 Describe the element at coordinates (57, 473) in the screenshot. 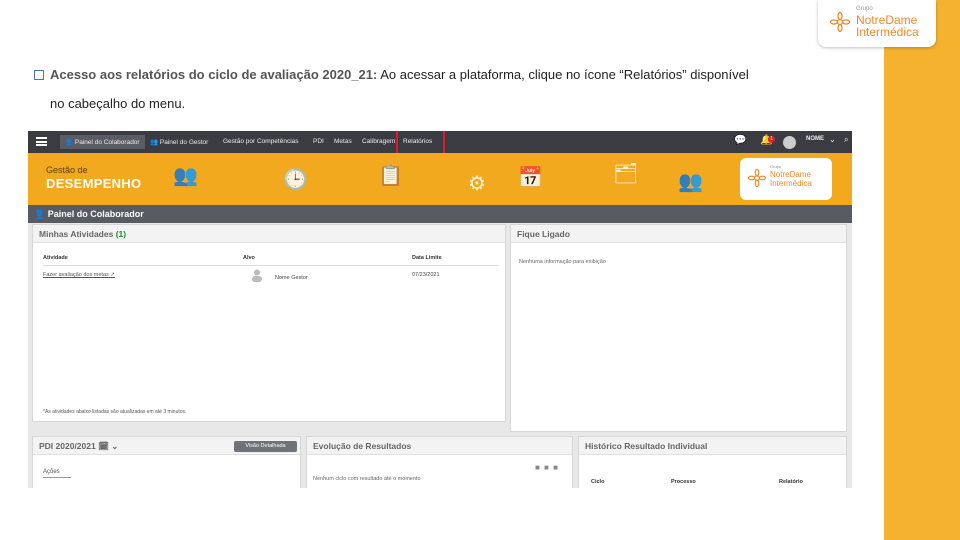

I see `tab-actions: Ações` at that location.